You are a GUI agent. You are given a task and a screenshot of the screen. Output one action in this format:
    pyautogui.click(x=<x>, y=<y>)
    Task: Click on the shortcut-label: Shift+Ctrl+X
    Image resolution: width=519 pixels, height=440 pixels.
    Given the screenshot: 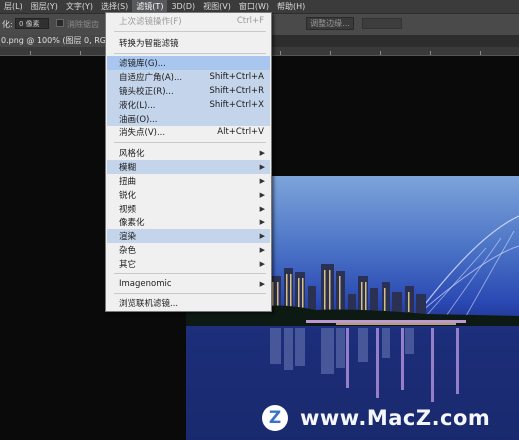 What is the action you would take?
    pyautogui.click(x=236, y=105)
    